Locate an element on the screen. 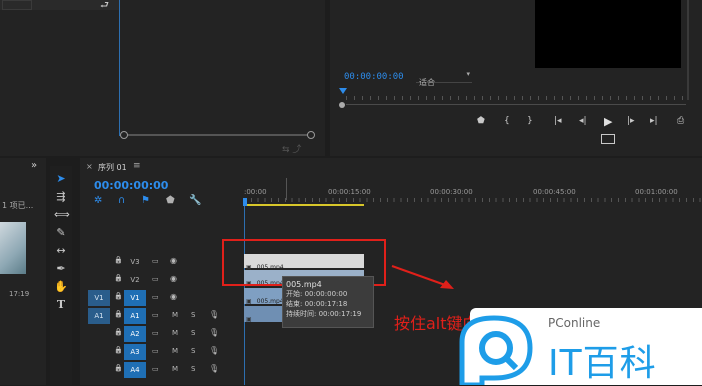  ruler-label-60: 00:01:00:00 is located at coordinates (656, 192).